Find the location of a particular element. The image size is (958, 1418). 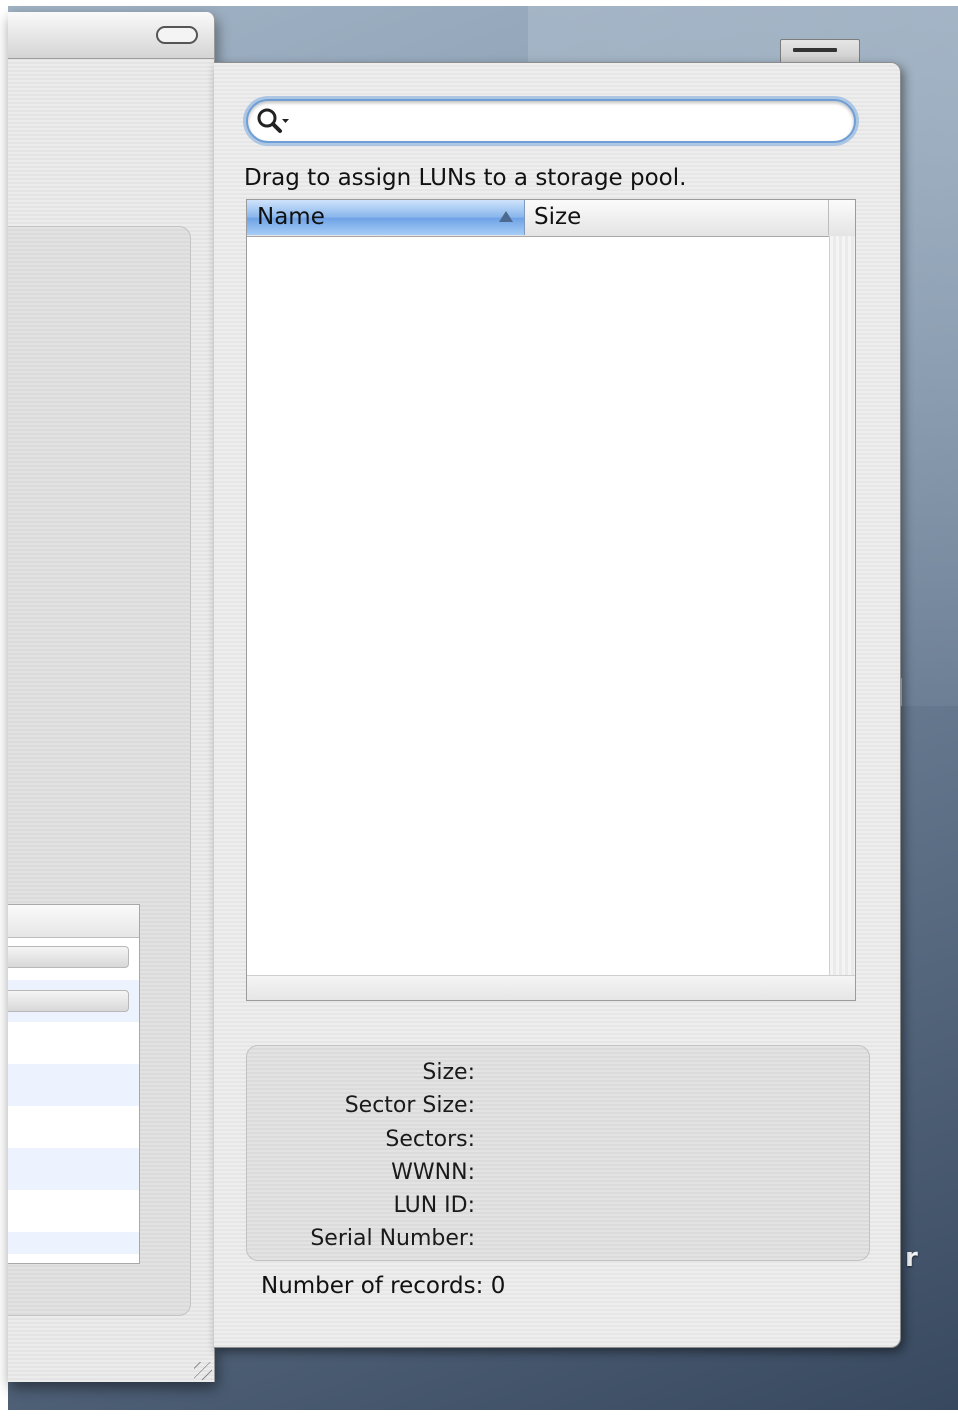

main-list-body is located at coordinates (73, 1096).